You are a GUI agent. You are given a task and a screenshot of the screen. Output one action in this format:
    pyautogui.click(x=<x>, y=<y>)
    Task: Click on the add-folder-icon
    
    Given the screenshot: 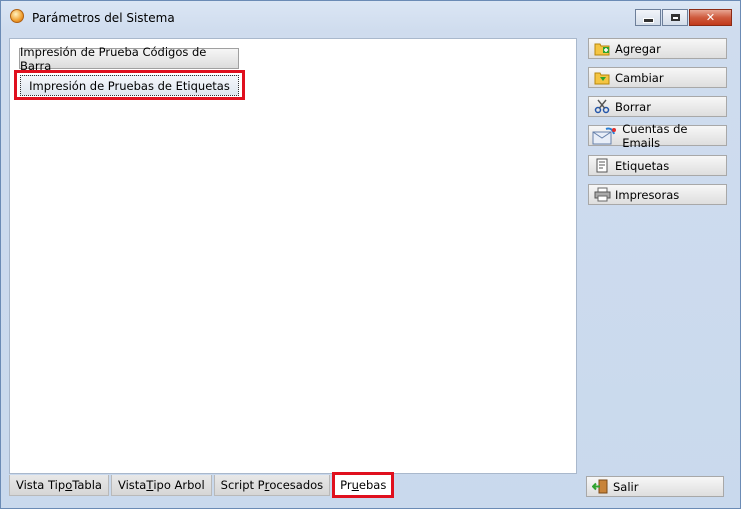 What is the action you would take?
    pyautogui.click(x=602, y=49)
    